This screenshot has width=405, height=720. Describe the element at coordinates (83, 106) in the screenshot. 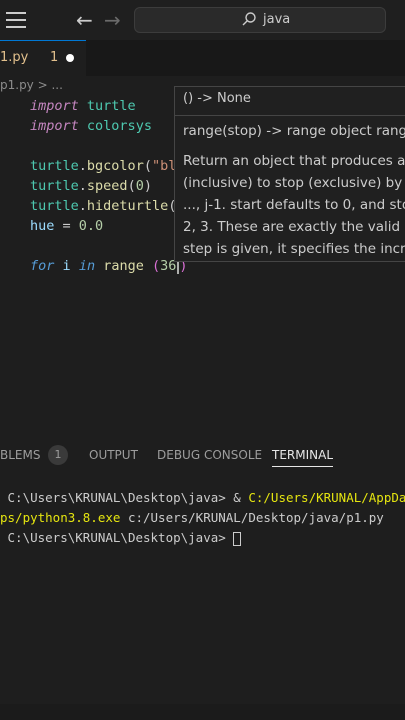

I see `code-line-1: import turtle` at that location.